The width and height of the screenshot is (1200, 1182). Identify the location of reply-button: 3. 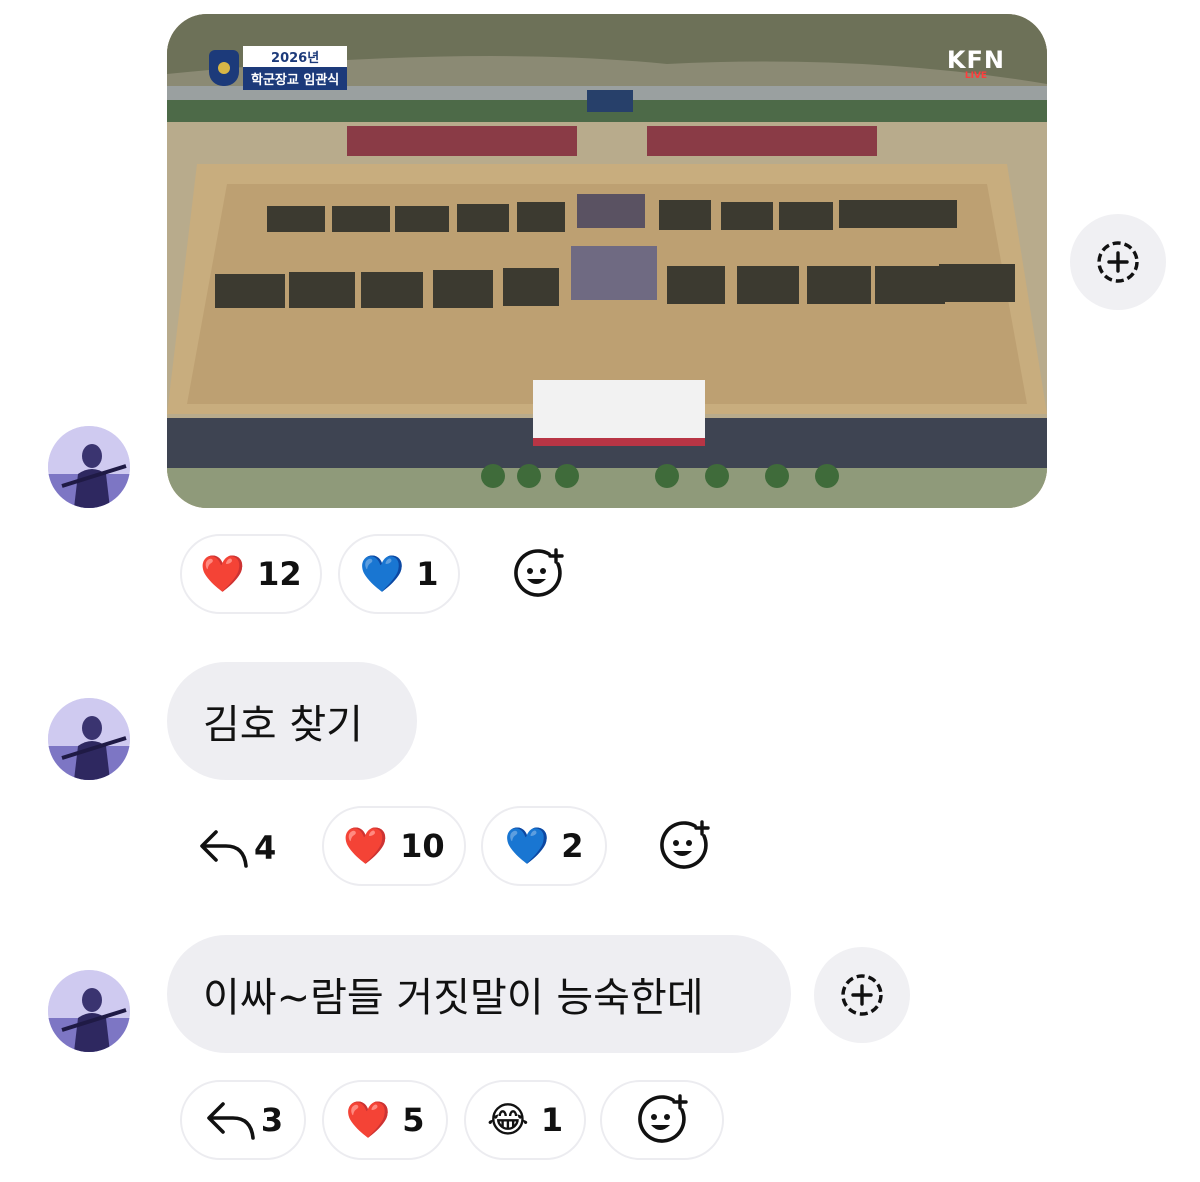
(243, 1120).